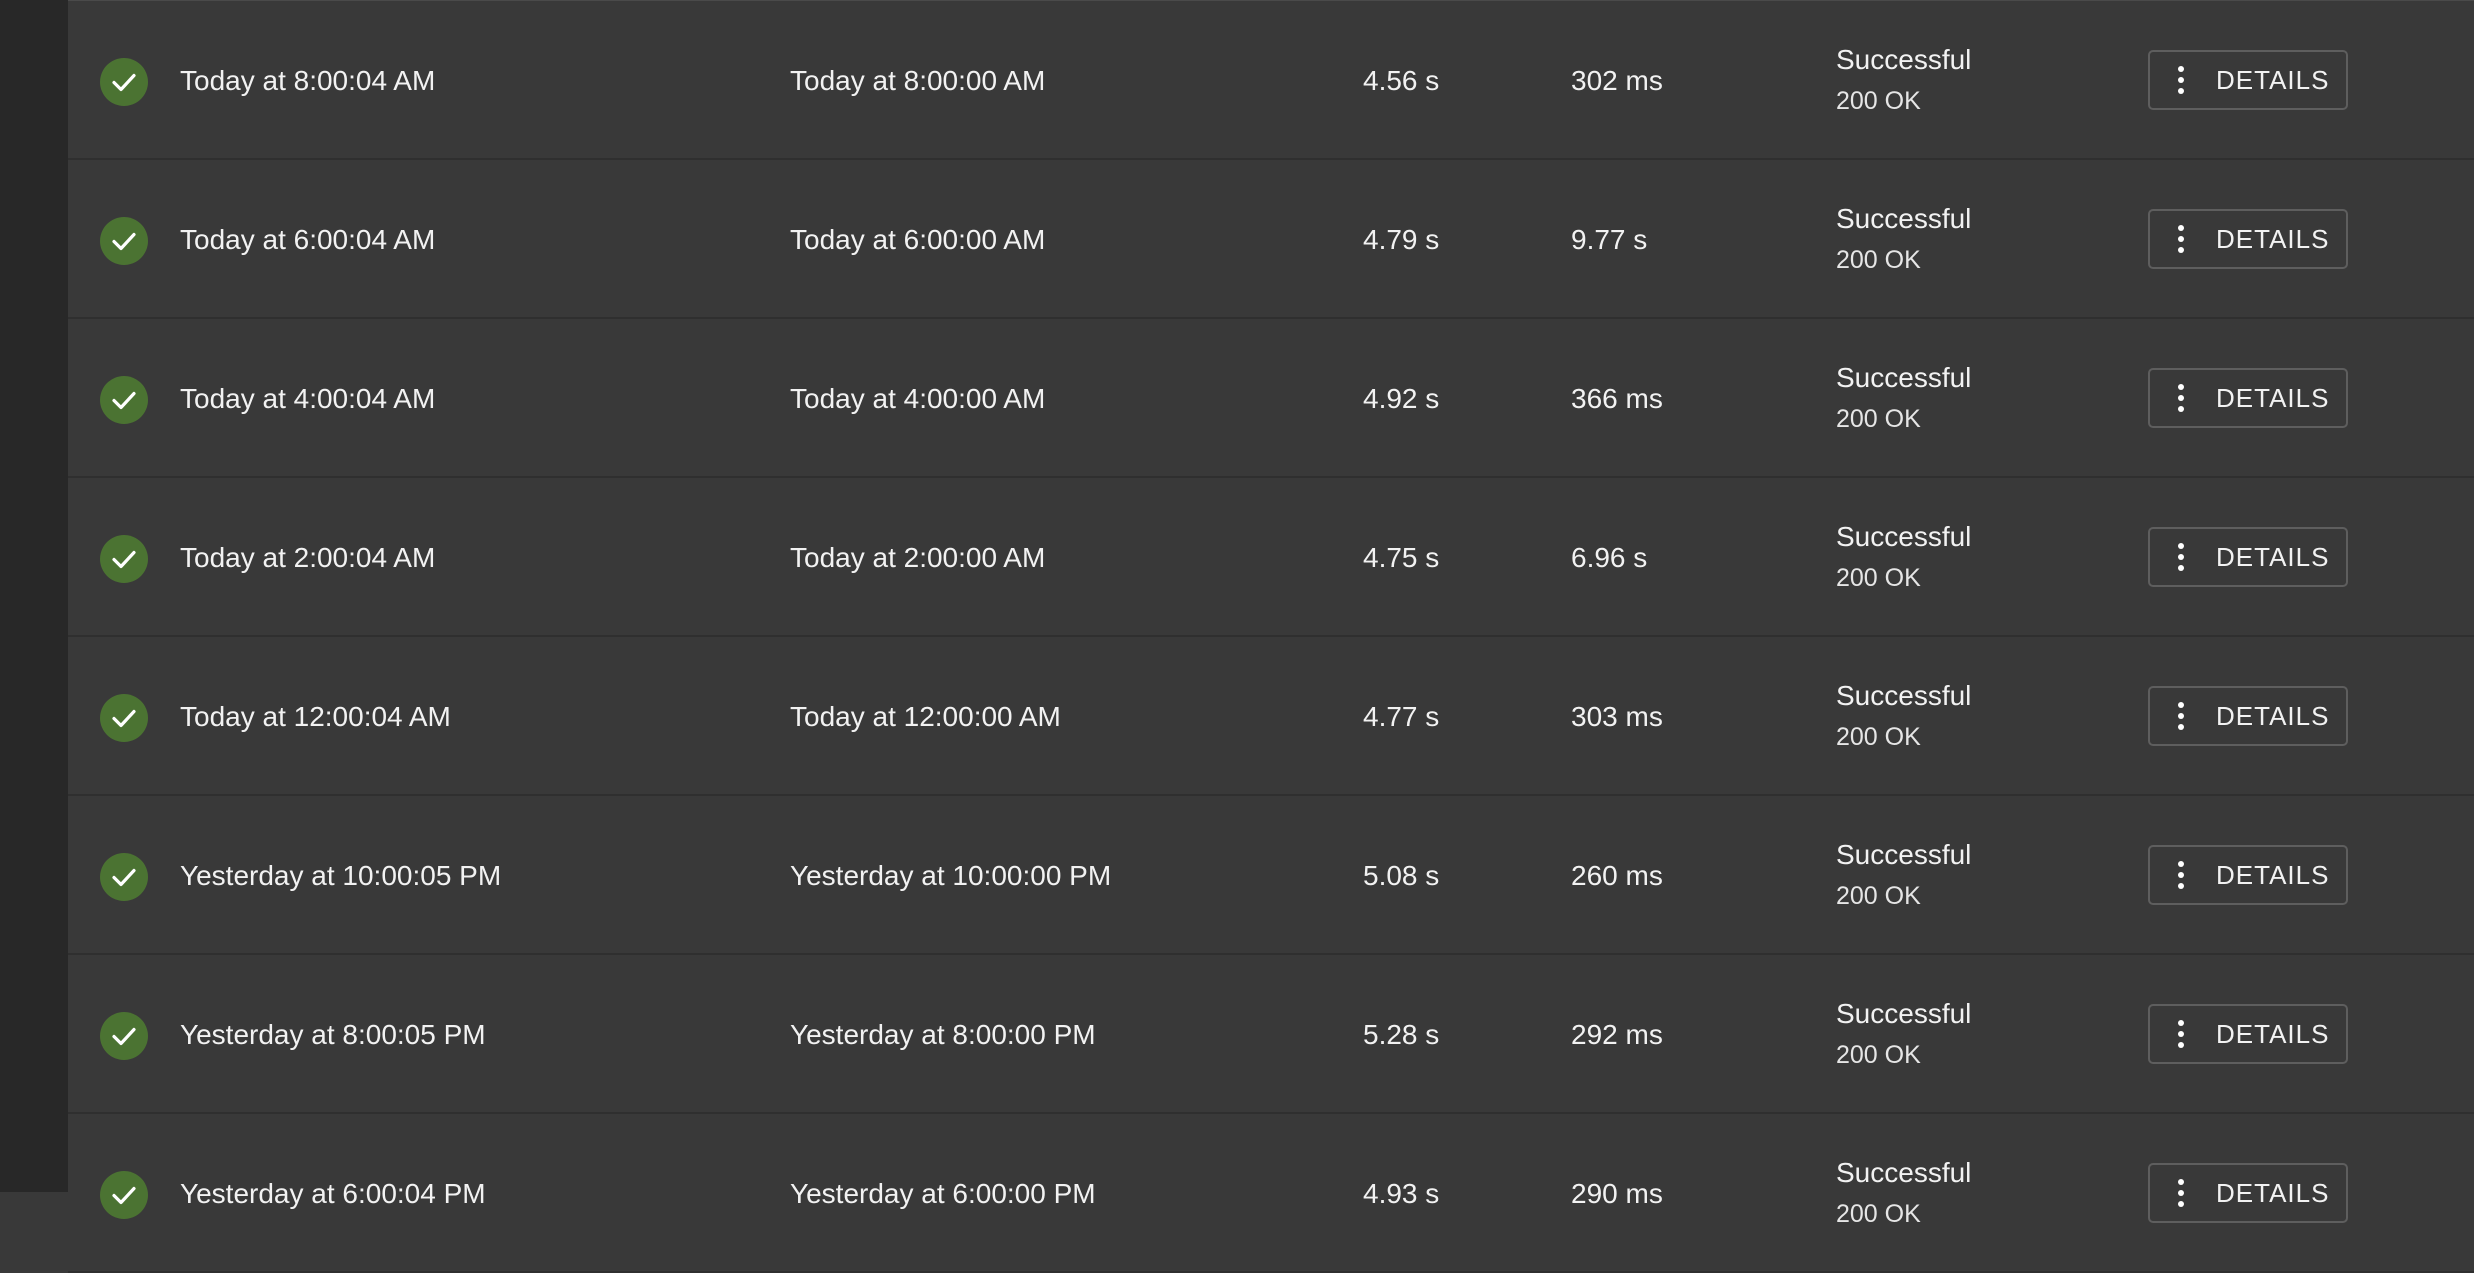 This screenshot has height=1273, width=2474. What do you see at coordinates (308, 80) in the screenshot?
I see `completed-time: Today at 8:00:04 AM` at bounding box center [308, 80].